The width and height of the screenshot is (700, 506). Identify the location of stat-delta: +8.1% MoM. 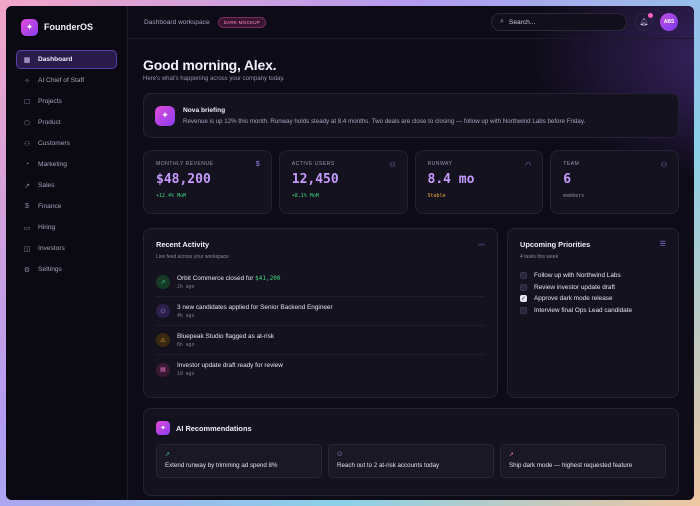
(305, 196).